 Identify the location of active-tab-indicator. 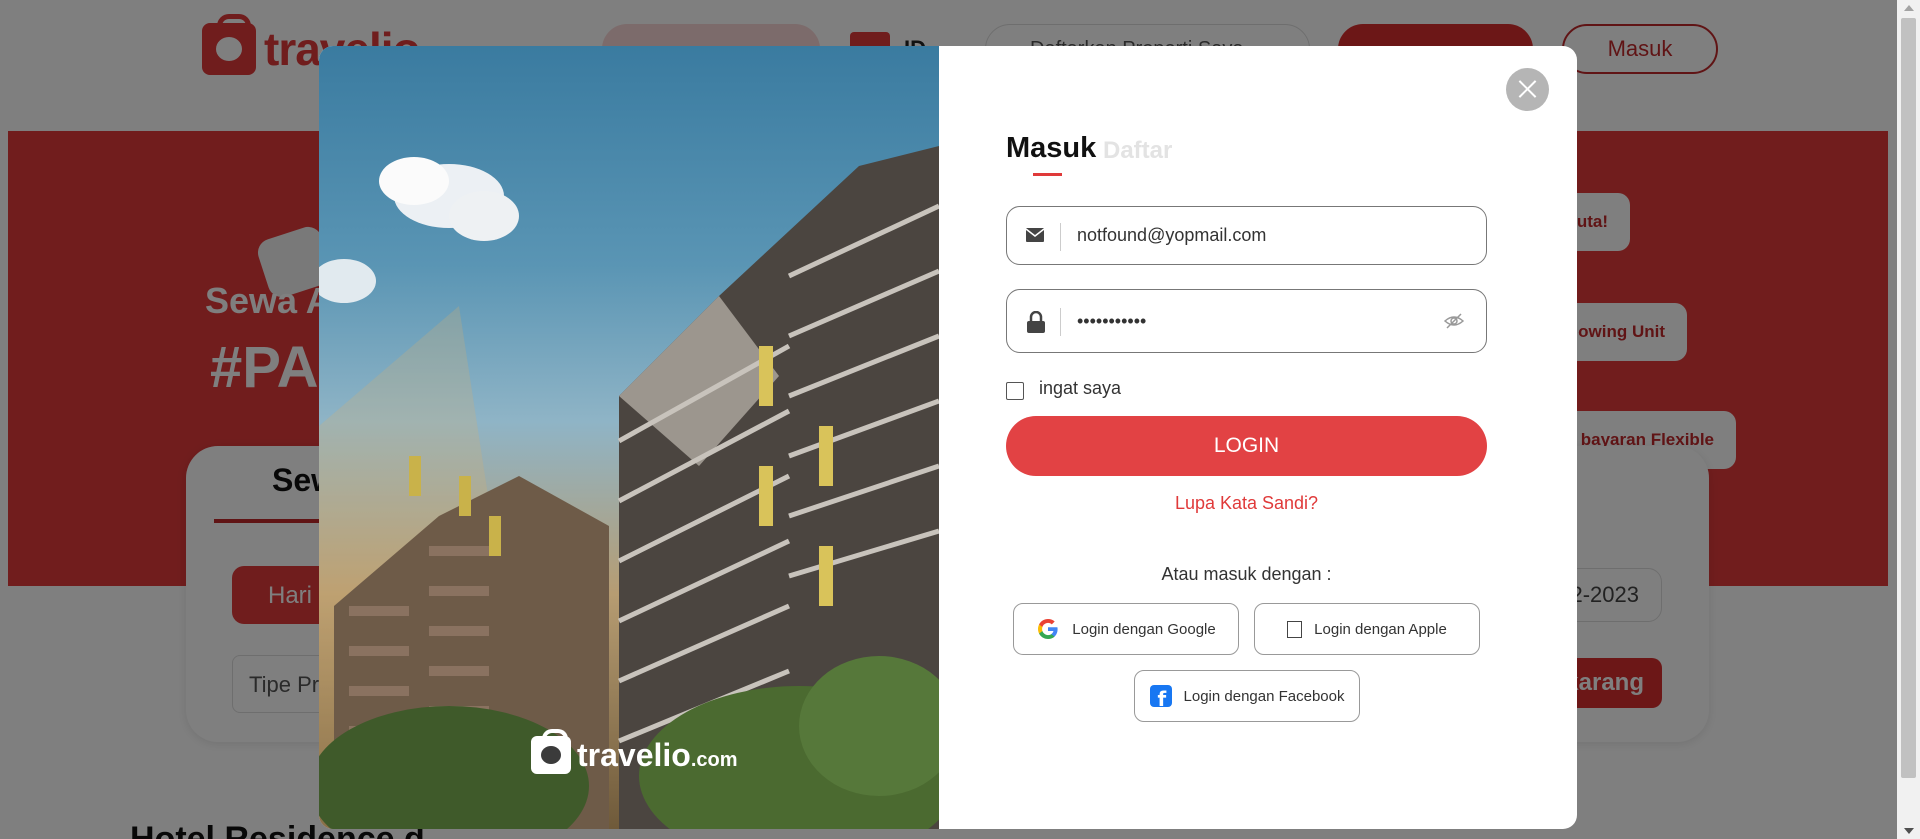
(1047, 174).